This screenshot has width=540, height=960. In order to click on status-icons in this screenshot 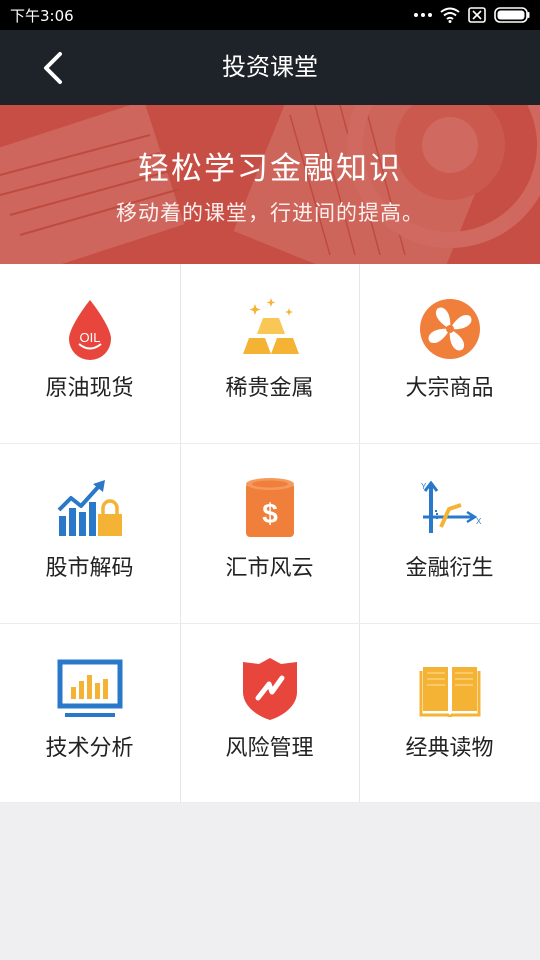, I will do `click(472, 15)`.